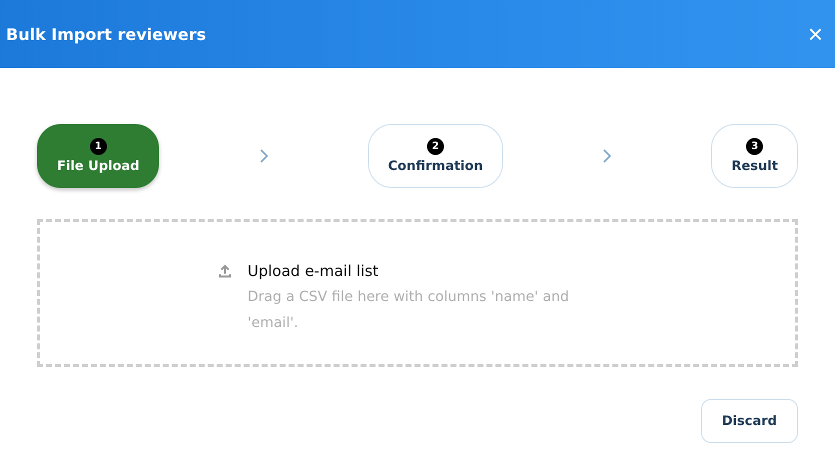 Image resolution: width=835 pixels, height=455 pixels. I want to click on step-label: Result, so click(754, 166).